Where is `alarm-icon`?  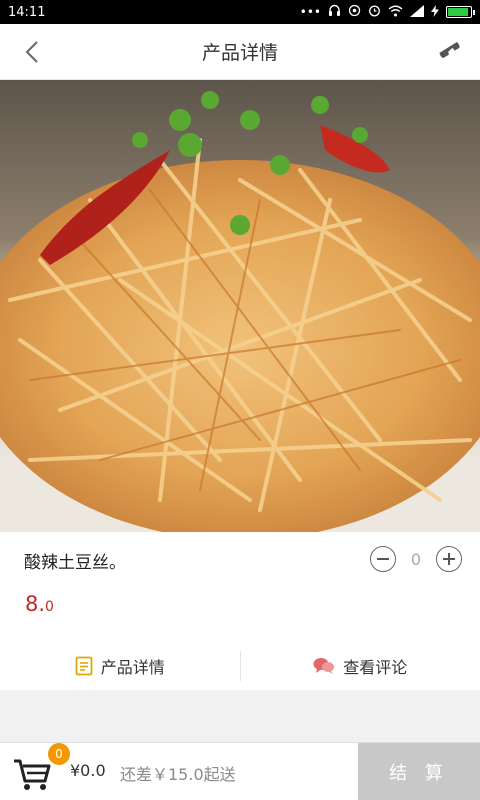
alarm-icon is located at coordinates (374, 12).